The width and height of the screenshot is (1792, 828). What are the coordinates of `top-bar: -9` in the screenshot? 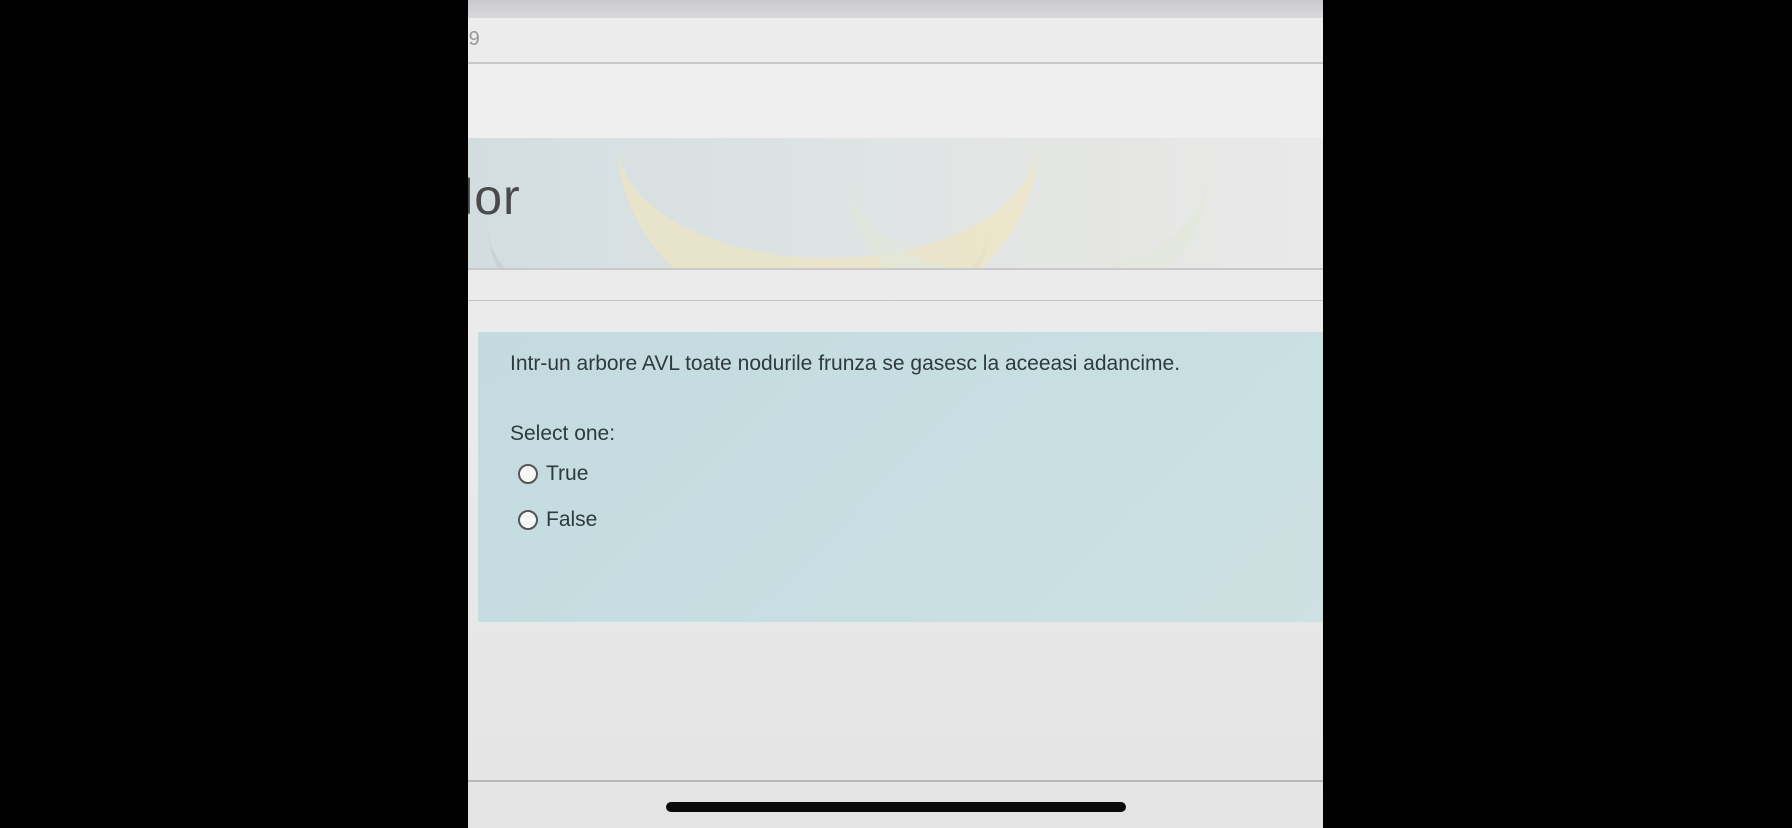 It's located at (895, 41).